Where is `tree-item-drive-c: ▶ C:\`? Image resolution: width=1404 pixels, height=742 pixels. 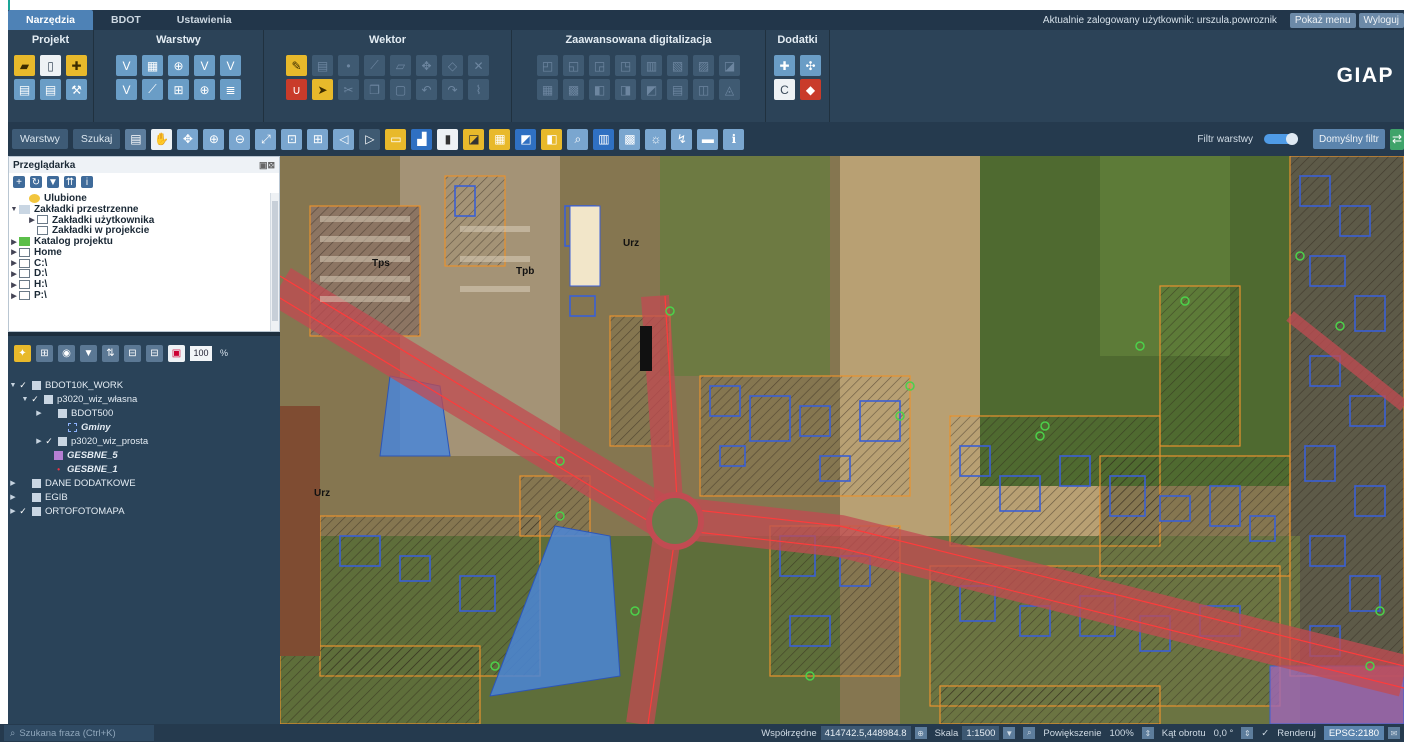 tree-item-drive-c: ▶ C:\ is located at coordinates (140, 263).